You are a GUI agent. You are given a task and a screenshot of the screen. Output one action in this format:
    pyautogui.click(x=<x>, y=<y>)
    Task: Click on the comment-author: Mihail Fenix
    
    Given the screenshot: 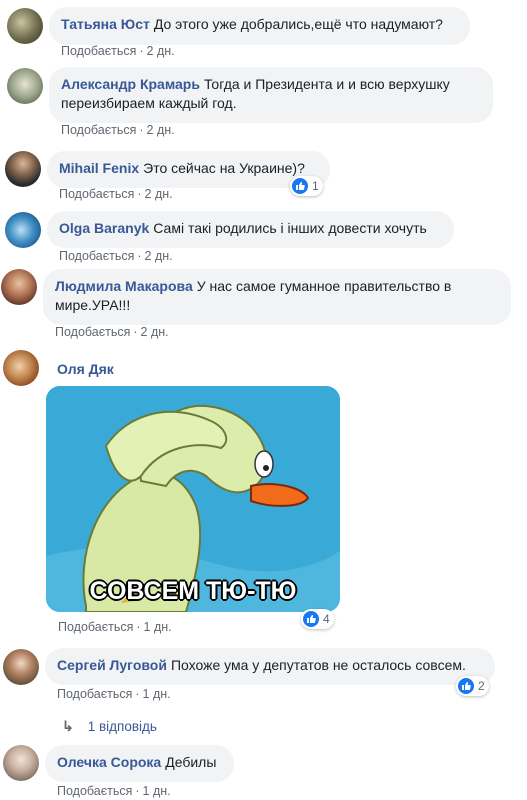 What is the action you would take?
    pyautogui.click(x=99, y=168)
    